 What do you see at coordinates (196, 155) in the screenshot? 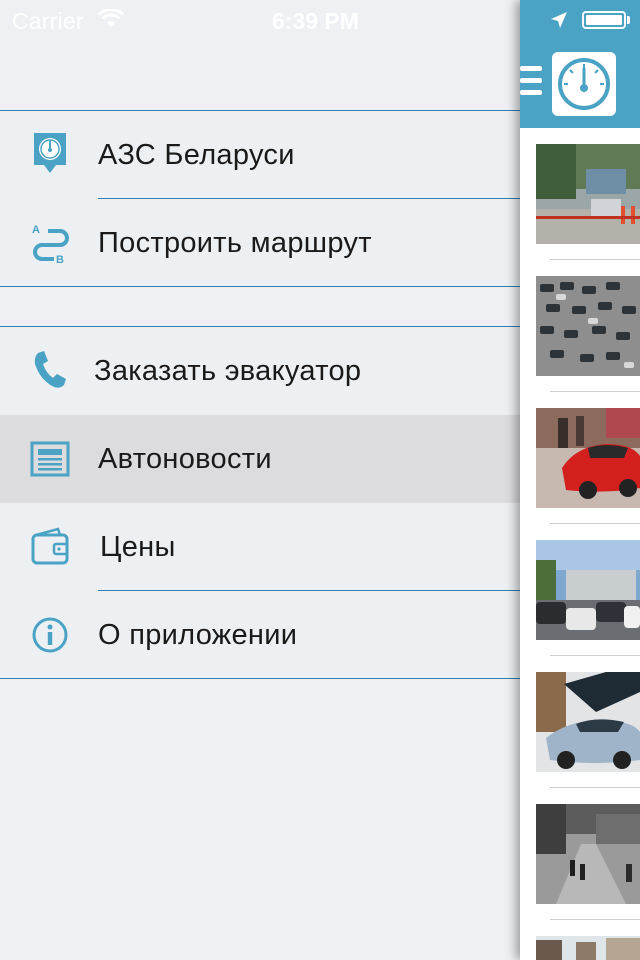
I see `menu-item-label: АЗС Беларуси` at bounding box center [196, 155].